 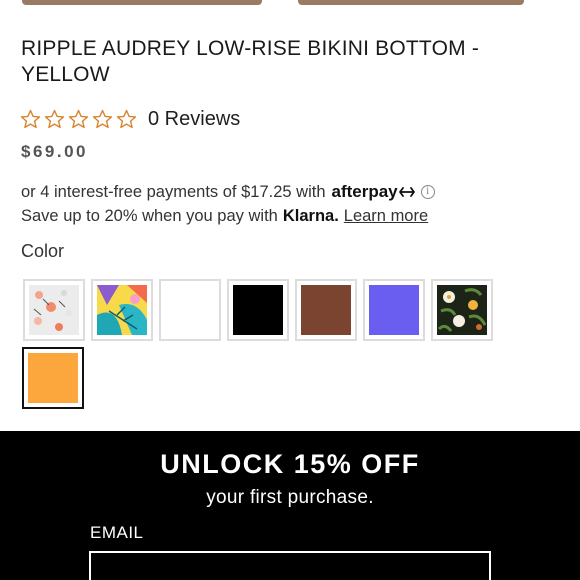 I want to click on afterpay-arrows-icon, so click(x=406, y=192).